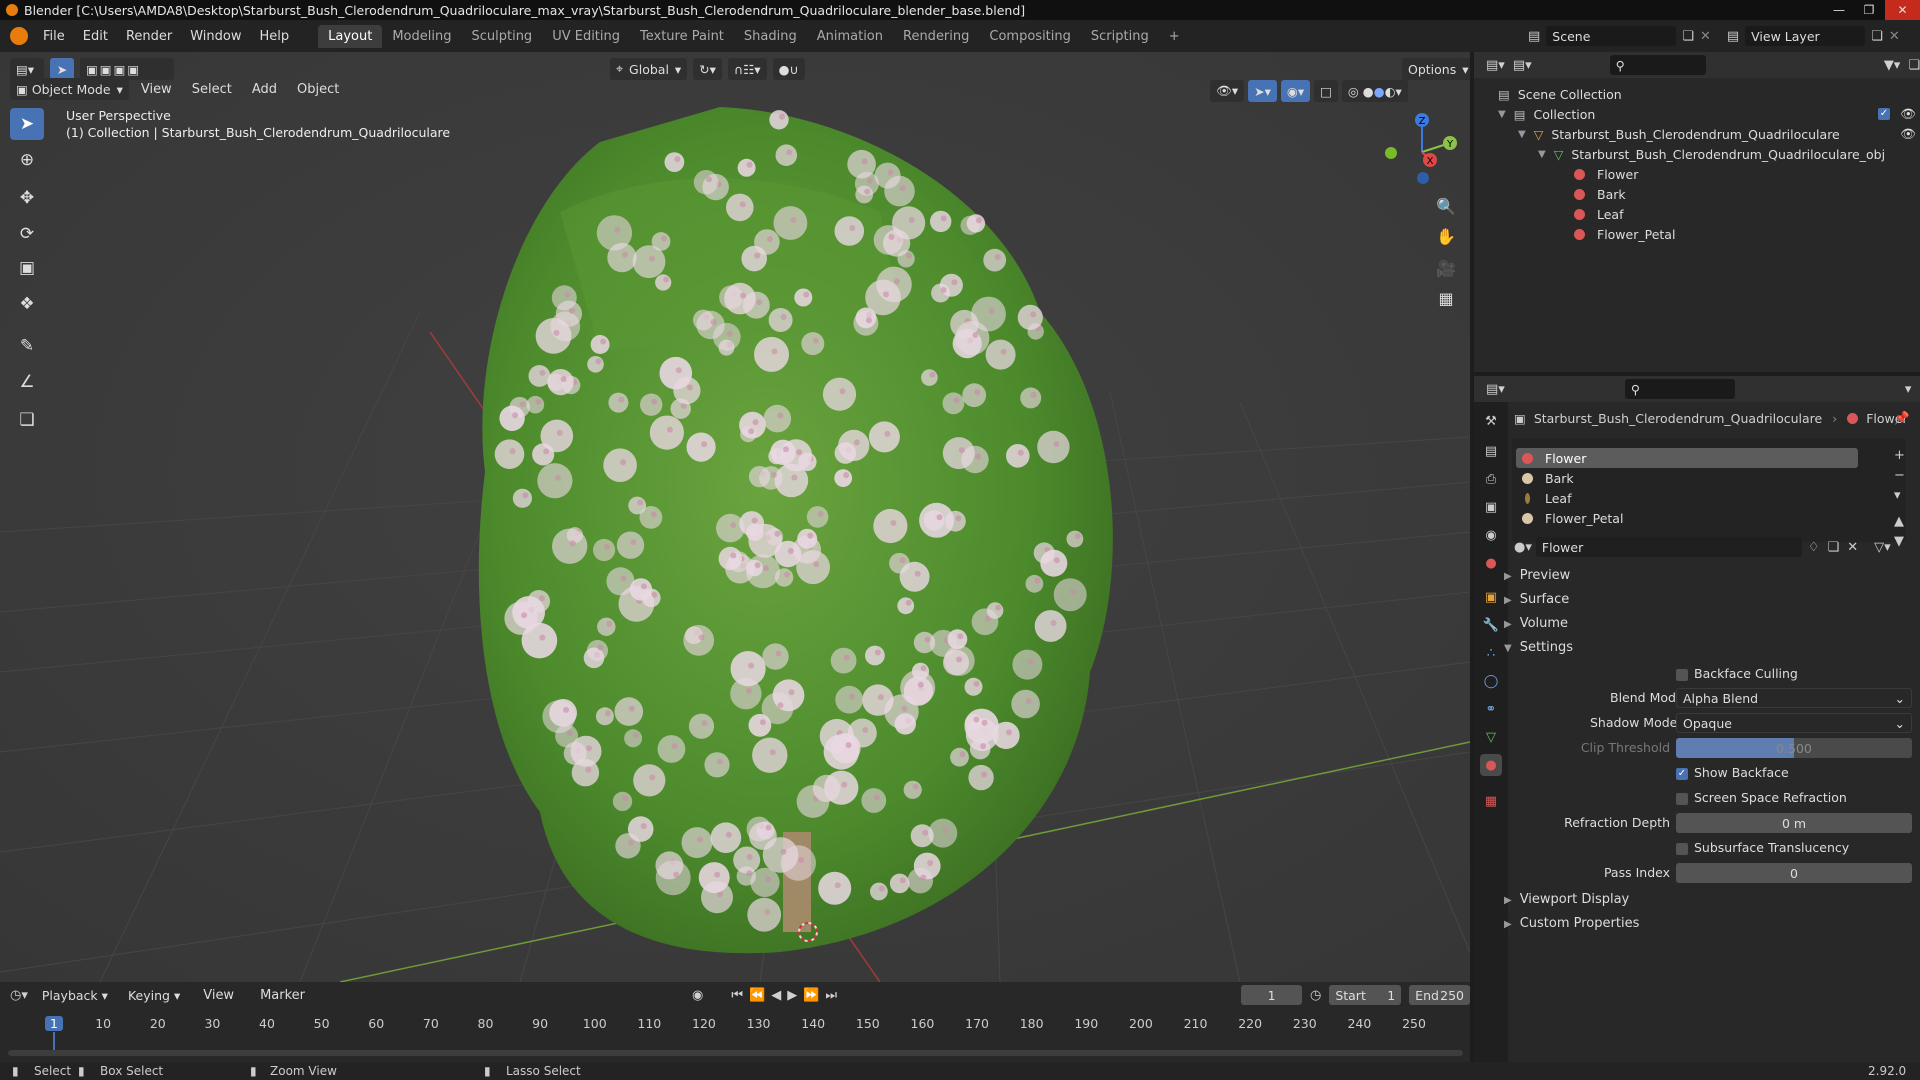  I want to click on menu-file: File, so click(54, 36).